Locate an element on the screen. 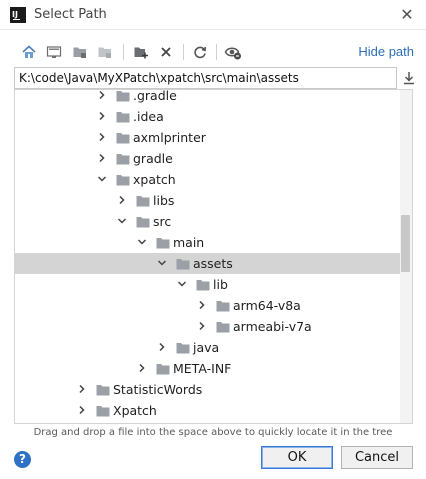 Image resolution: width=426 pixels, height=479 pixels. home-icon is located at coordinates (29, 51).